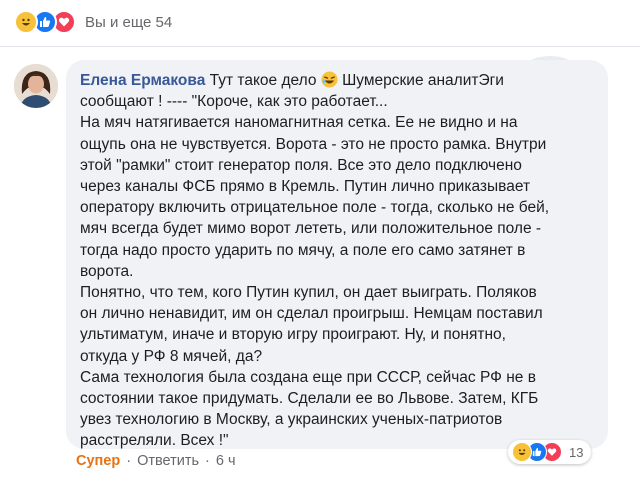 The width and height of the screenshot is (640, 482). Describe the element at coordinates (320, 46) in the screenshot. I see `divider` at that location.